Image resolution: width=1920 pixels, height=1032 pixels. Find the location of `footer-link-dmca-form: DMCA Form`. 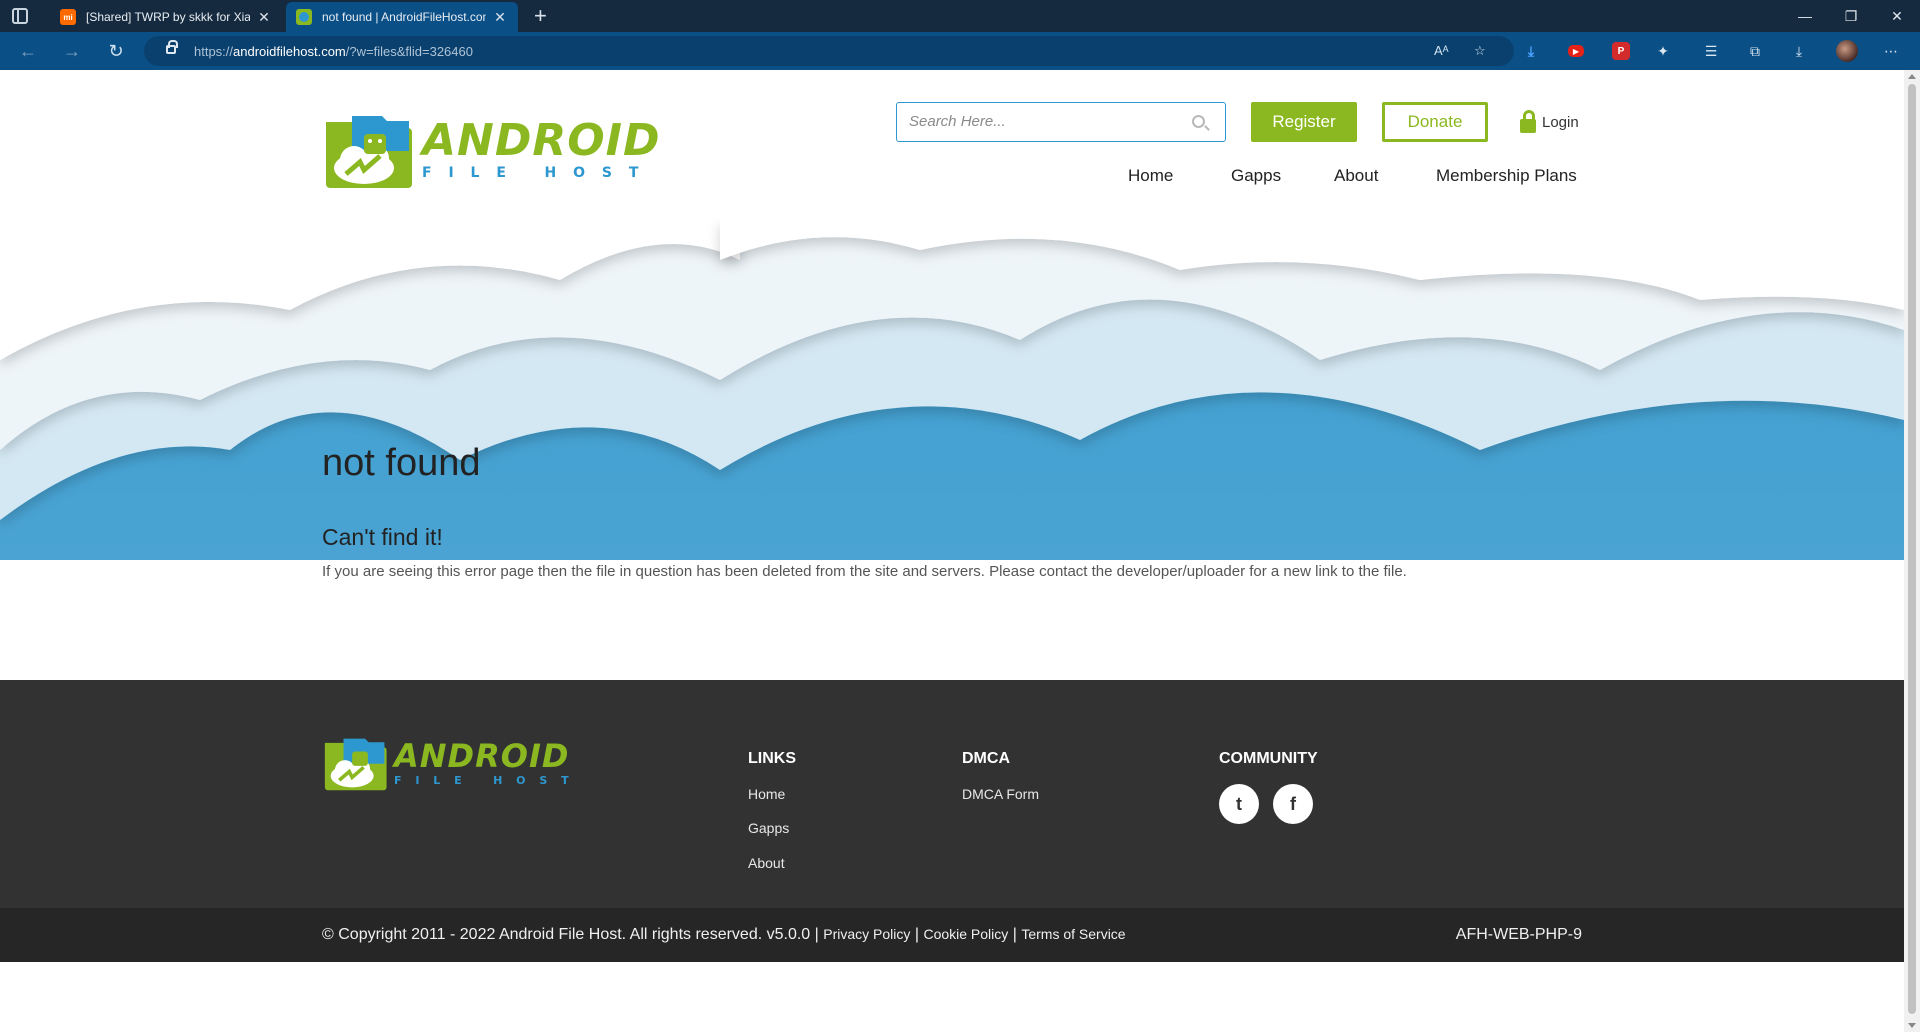

footer-link-dmca-form: DMCA Form is located at coordinates (1000, 794).